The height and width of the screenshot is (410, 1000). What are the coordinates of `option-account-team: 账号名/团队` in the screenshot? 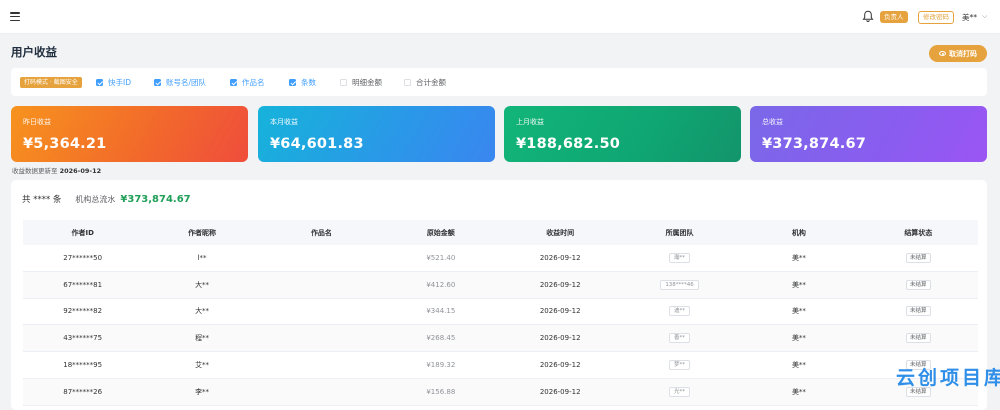 It's located at (180, 82).